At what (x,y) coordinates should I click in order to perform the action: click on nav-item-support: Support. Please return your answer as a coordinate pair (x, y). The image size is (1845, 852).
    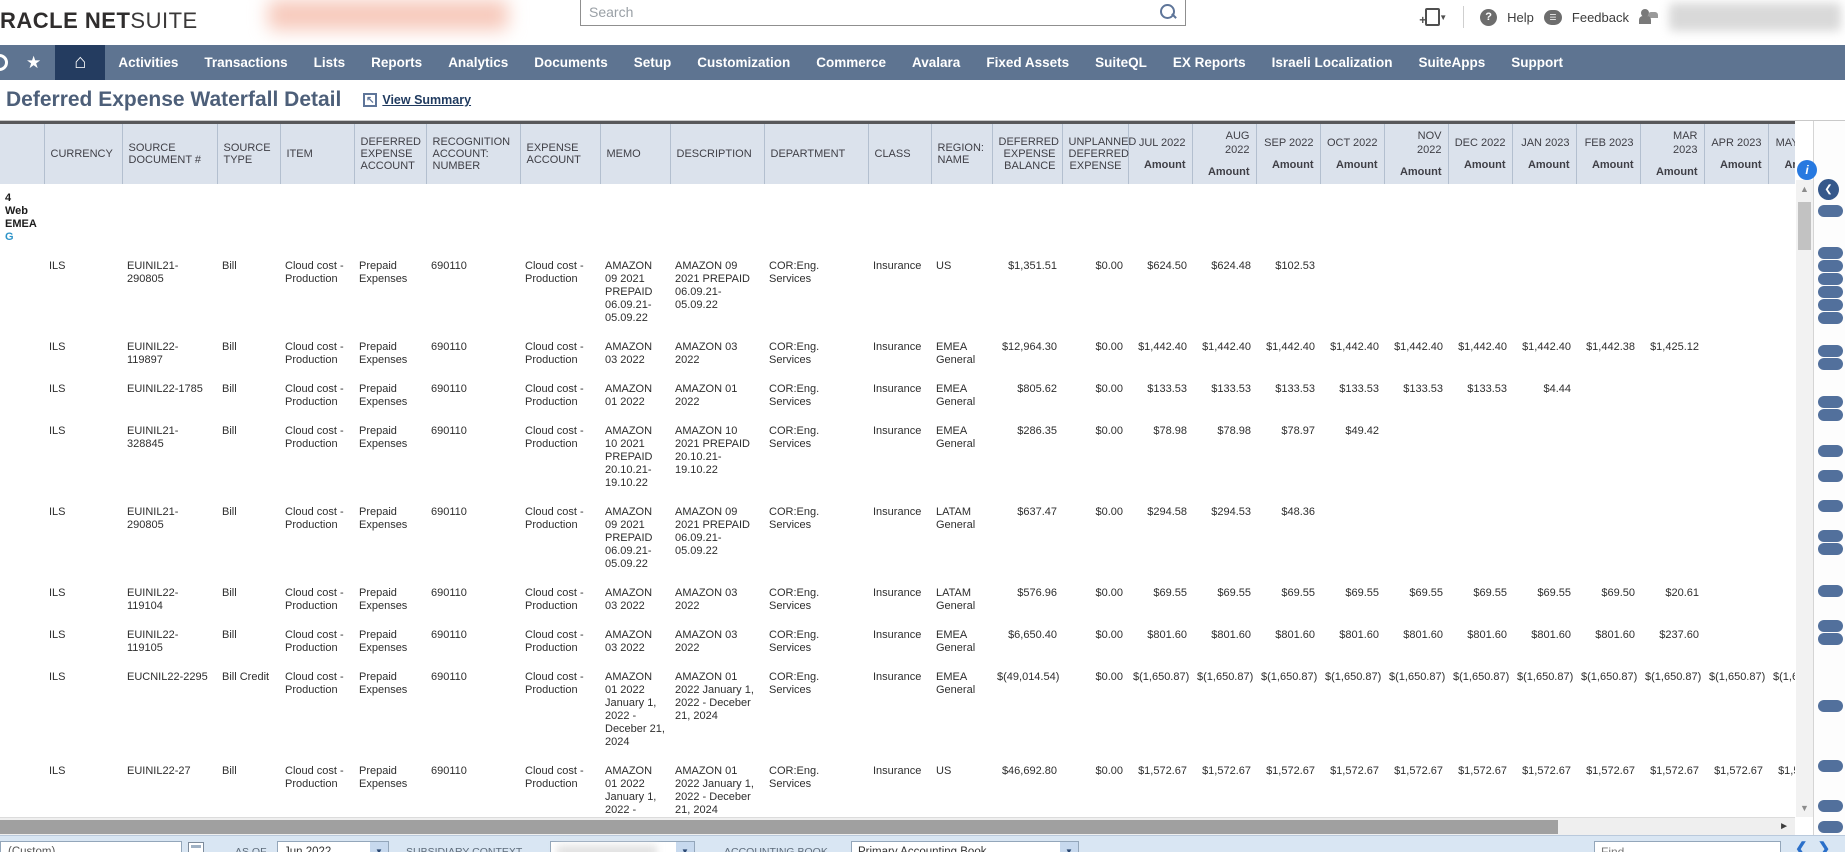
    Looking at the image, I should click on (1537, 62).